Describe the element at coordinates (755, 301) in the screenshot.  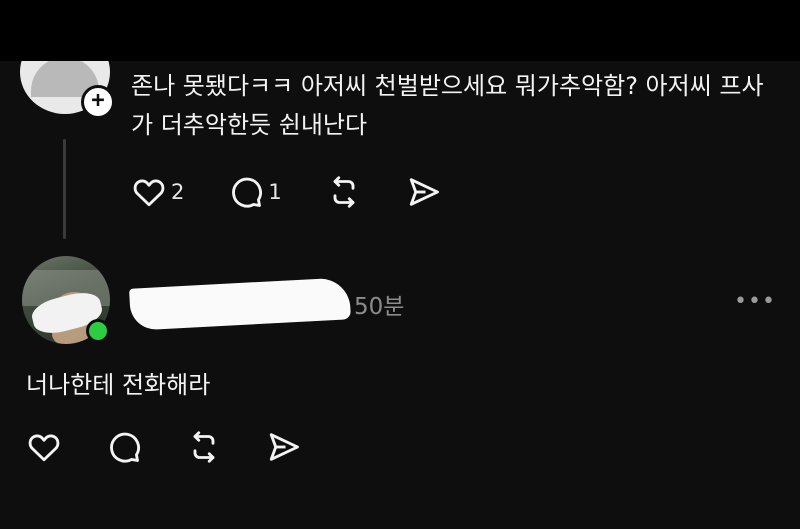
I see `more-options-button: •••` at that location.